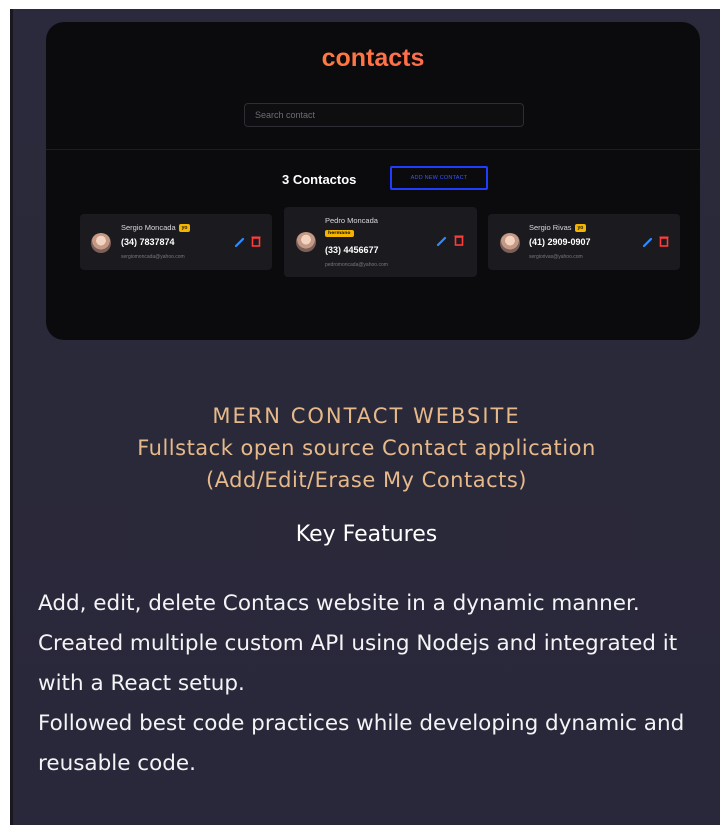  Describe the element at coordinates (550, 227) in the screenshot. I see `contact-name-text: Sergio Rivas` at that location.